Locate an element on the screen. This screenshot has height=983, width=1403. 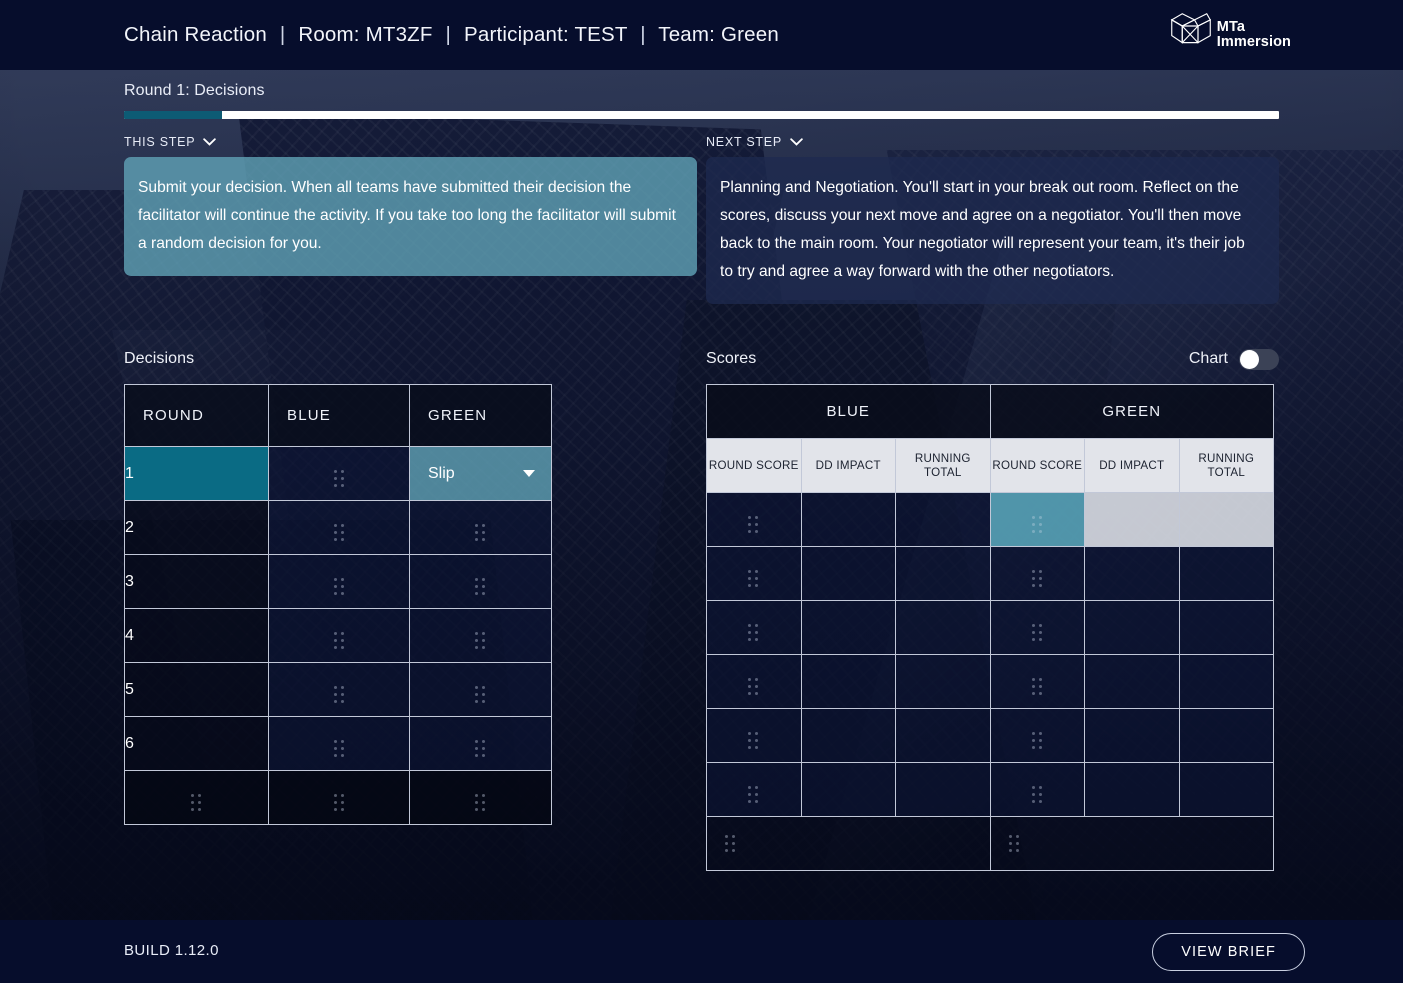
footer-bar: BUILD 1.12.0 VIEW BRIEF is located at coordinates (701, 951).